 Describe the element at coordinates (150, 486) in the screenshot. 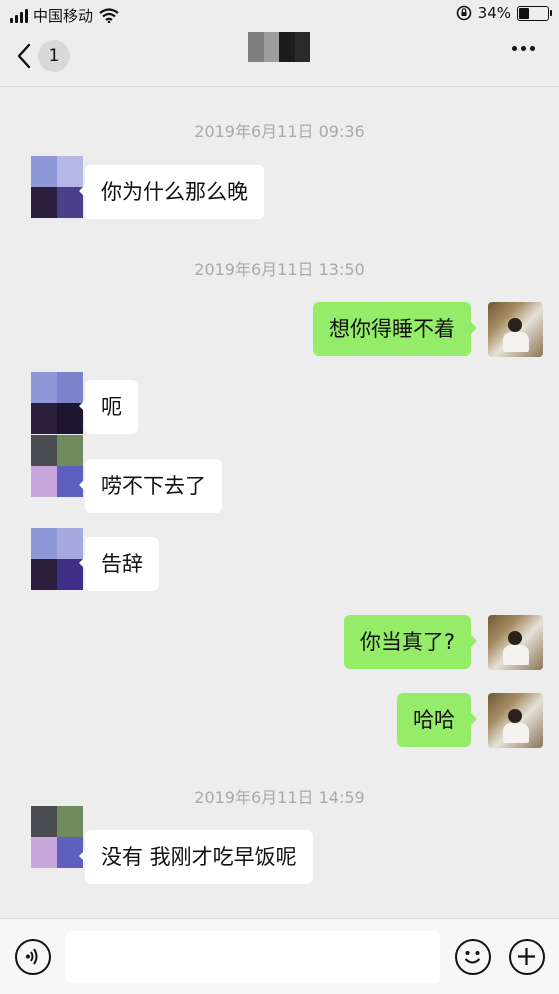

I see `incoming-message-bubble: 唠不下去了` at that location.